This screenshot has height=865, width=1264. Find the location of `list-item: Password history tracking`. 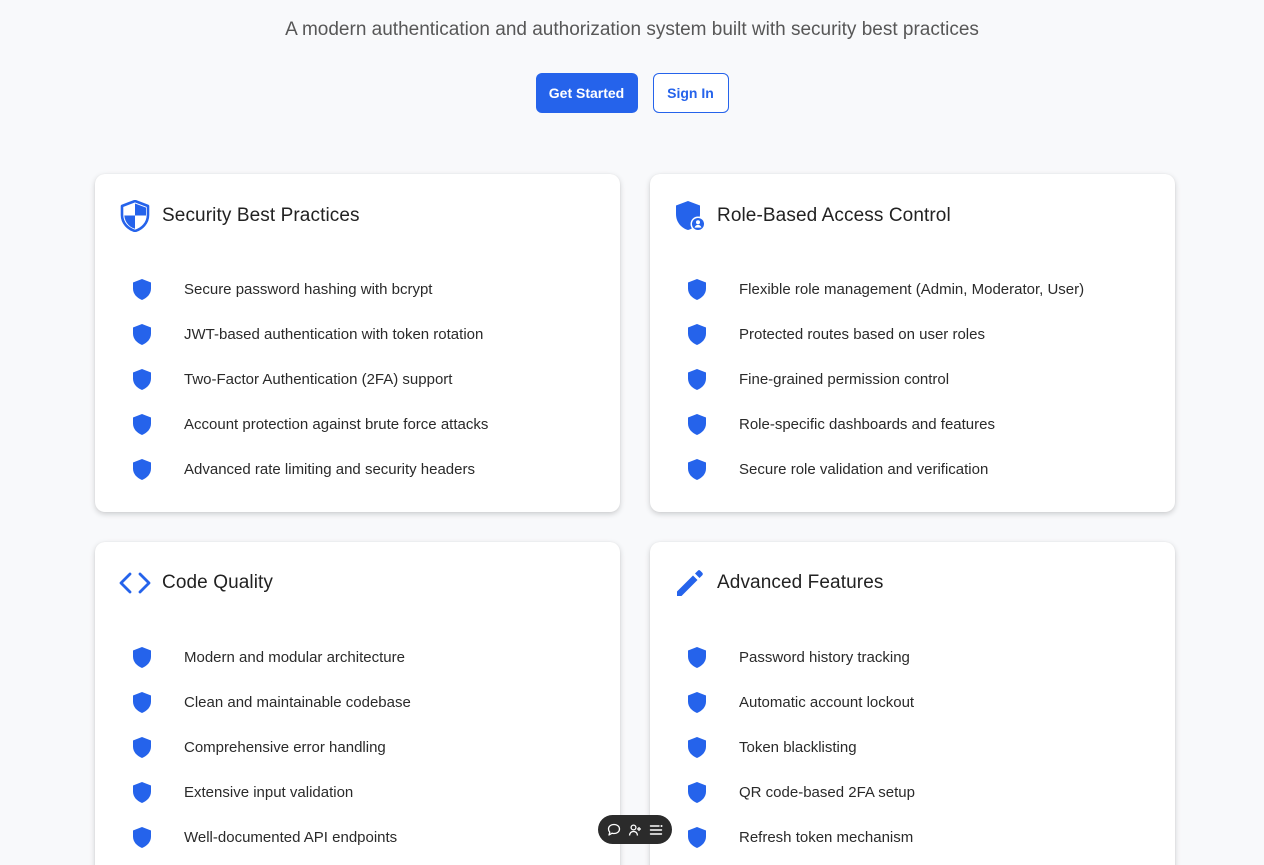

list-item: Password history tracking is located at coordinates (800, 657).